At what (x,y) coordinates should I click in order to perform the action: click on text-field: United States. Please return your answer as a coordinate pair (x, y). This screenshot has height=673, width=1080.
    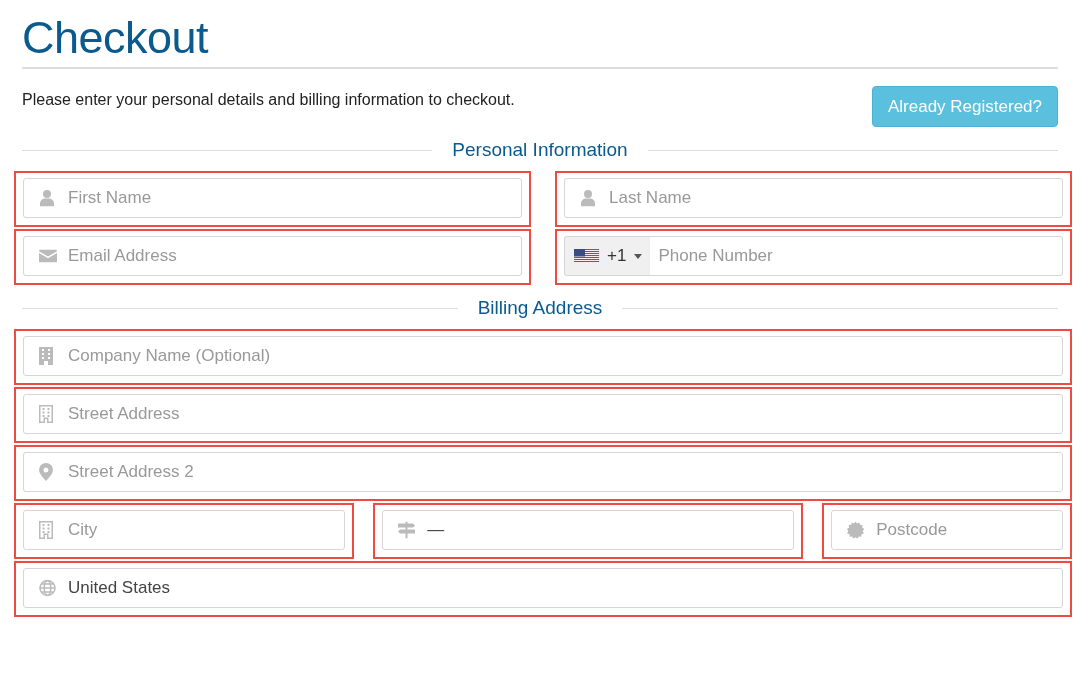
    Looking at the image, I should click on (543, 588).